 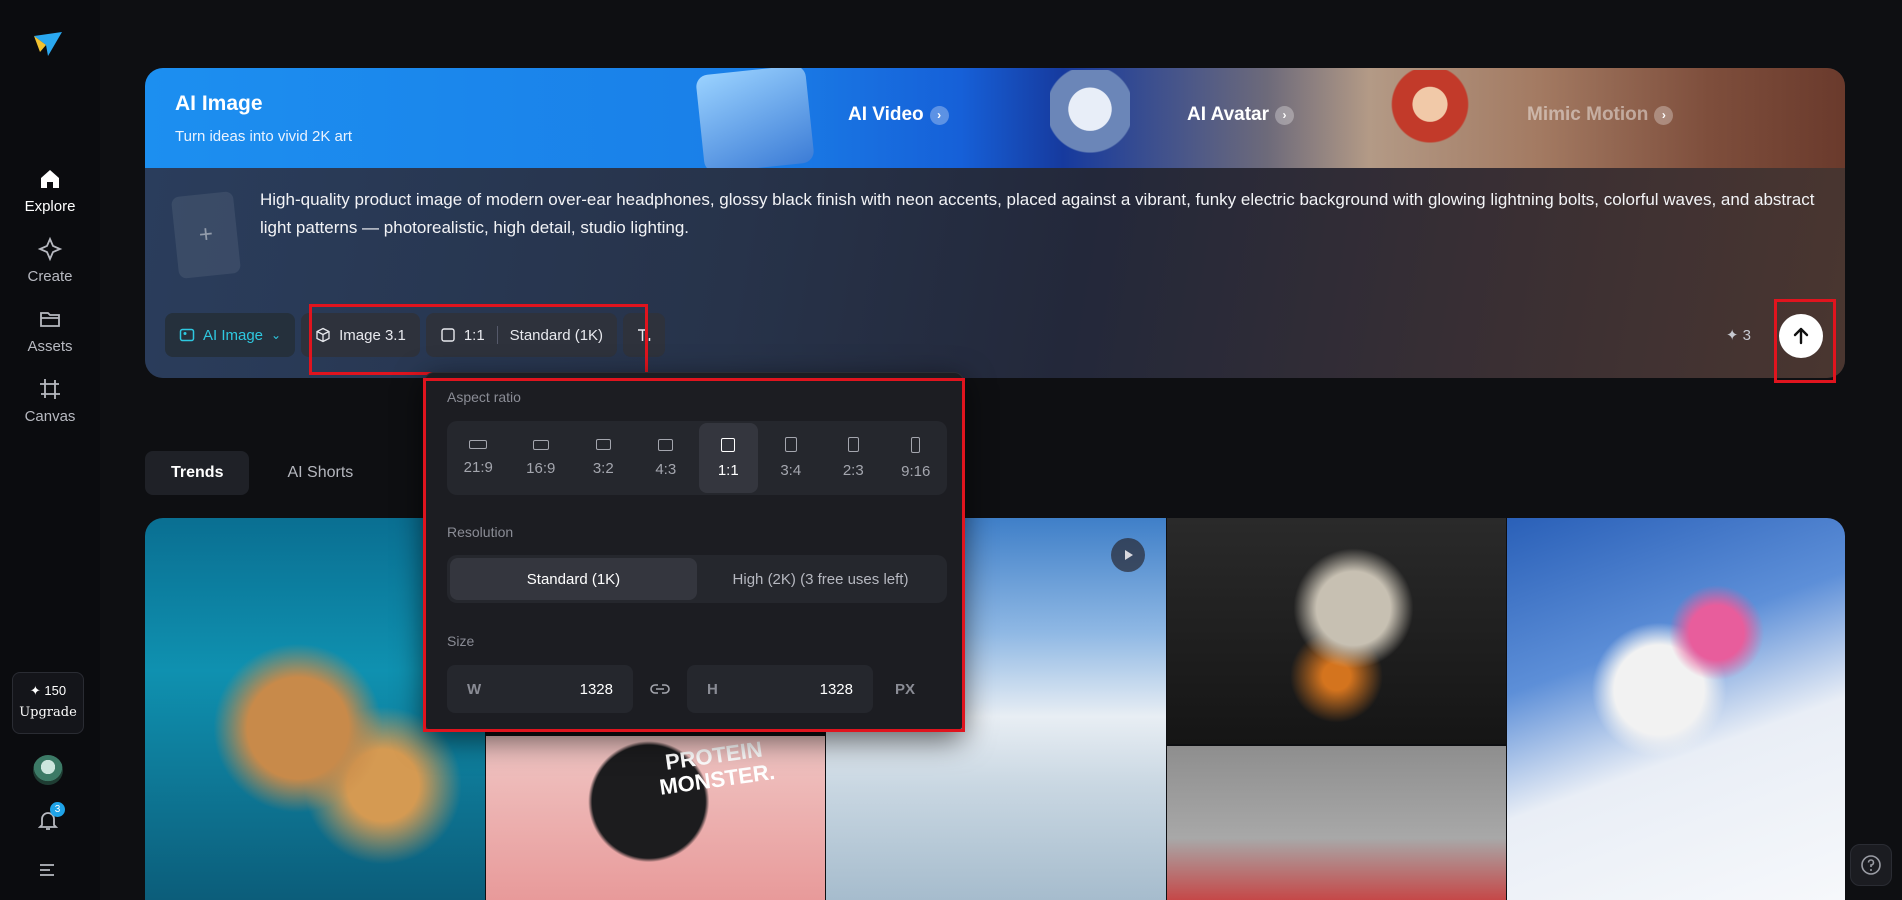 I want to click on tab-trends: Trends, so click(x=197, y=473).